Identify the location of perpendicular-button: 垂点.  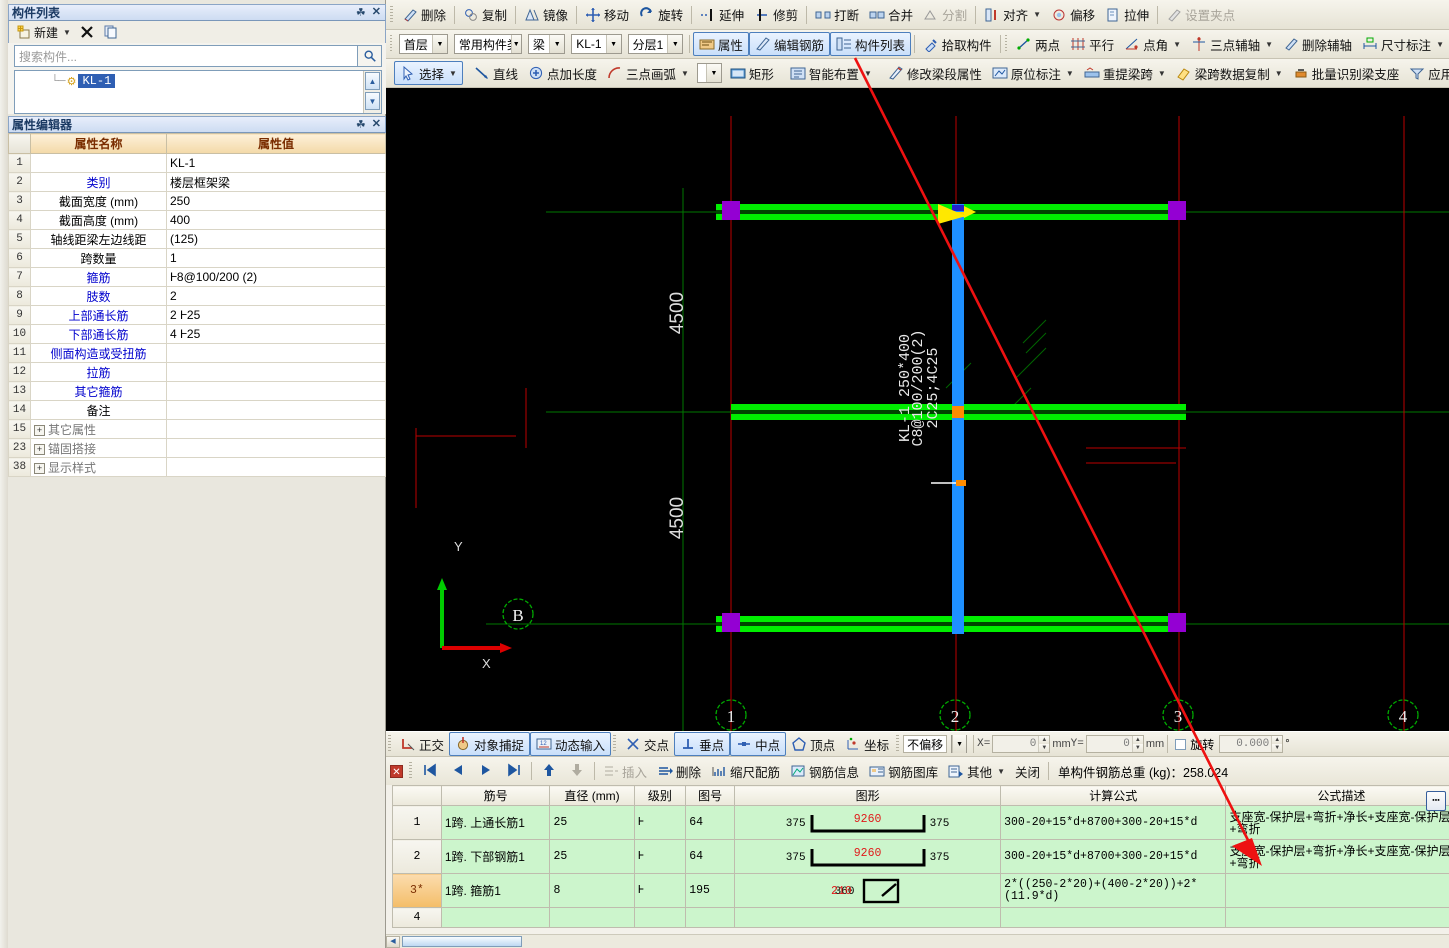
(702, 744).